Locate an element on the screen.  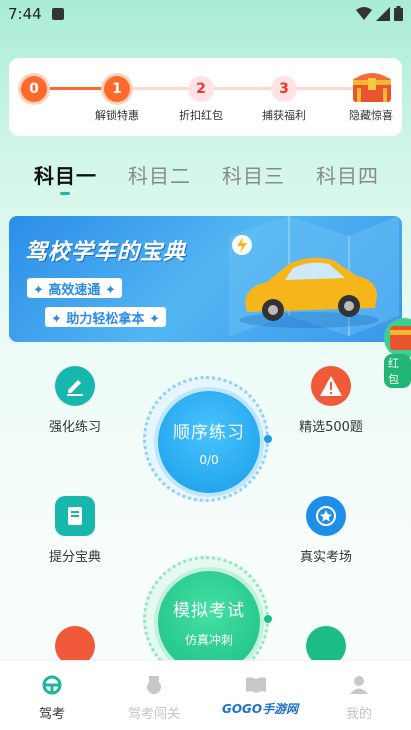
battery-icon is located at coordinates (398, 13).